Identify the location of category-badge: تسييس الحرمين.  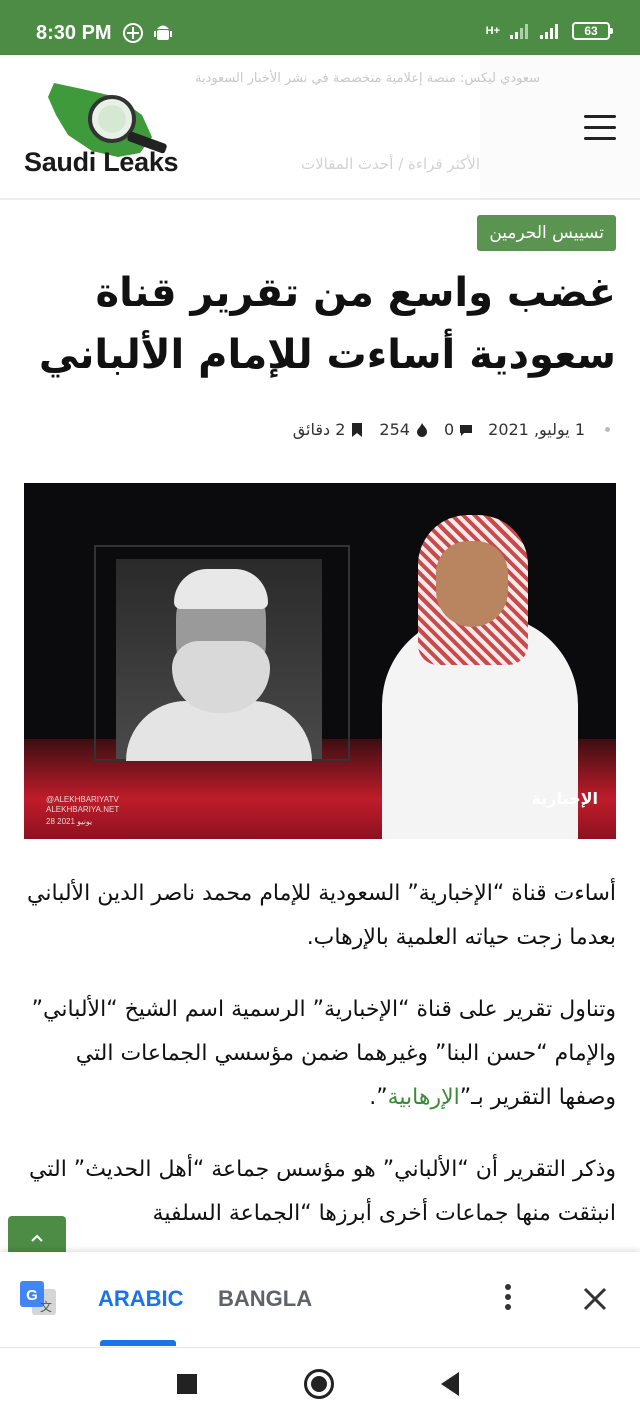
(546, 233).